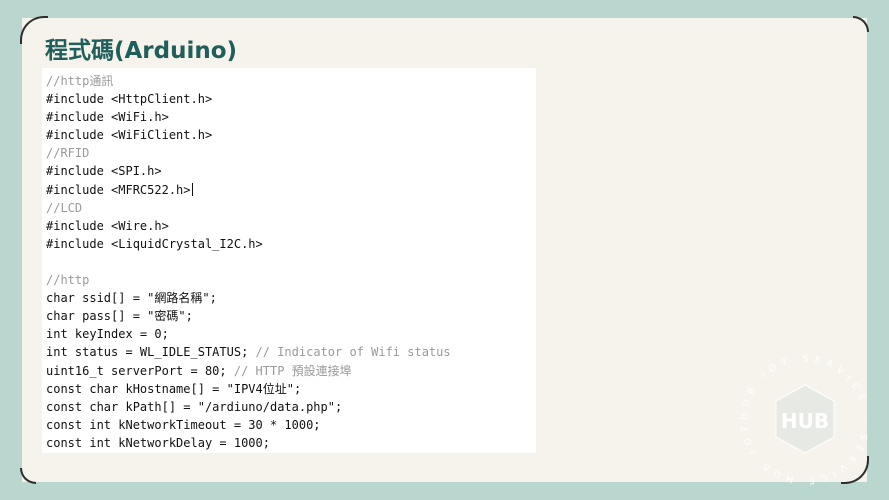 This screenshot has height=500, width=889. I want to click on code-statement: int status = WL_IDLE_STATUS;, so click(147, 352).